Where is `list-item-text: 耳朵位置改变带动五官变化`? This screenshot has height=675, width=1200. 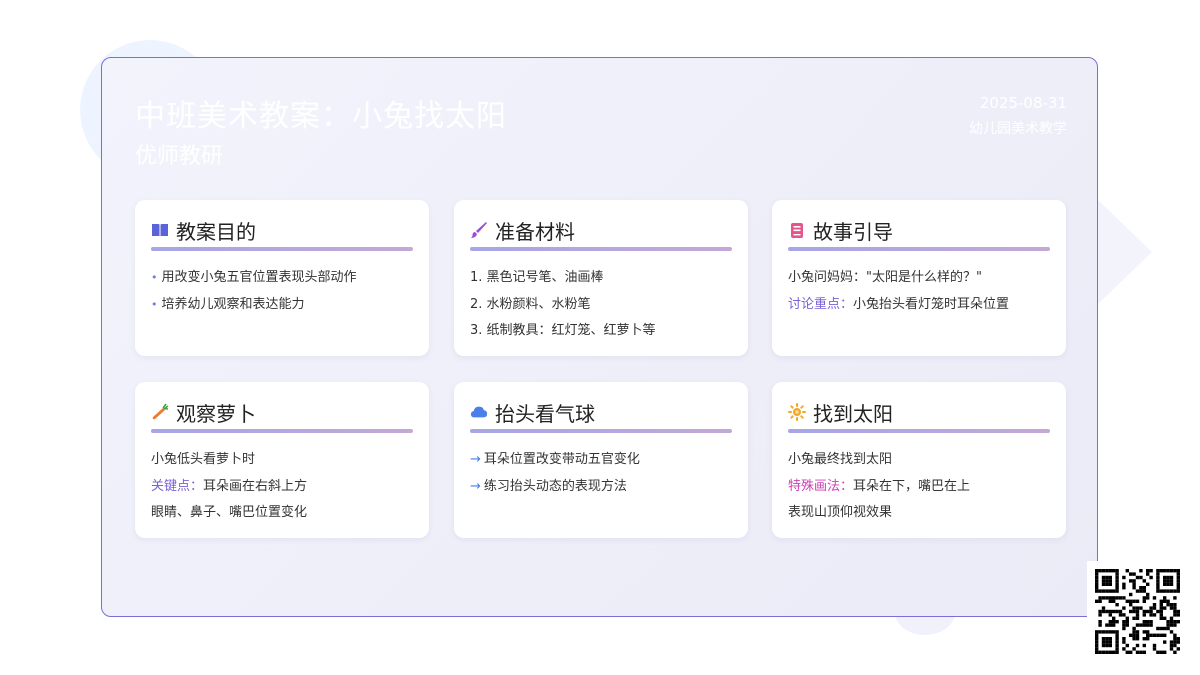 list-item-text: 耳朵位置改变带动五官变化 is located at coordinates (561, 459).